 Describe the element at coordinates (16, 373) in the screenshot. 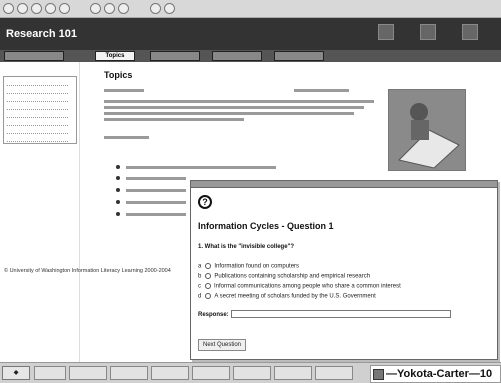

I see `start-button: ◆` at that location.